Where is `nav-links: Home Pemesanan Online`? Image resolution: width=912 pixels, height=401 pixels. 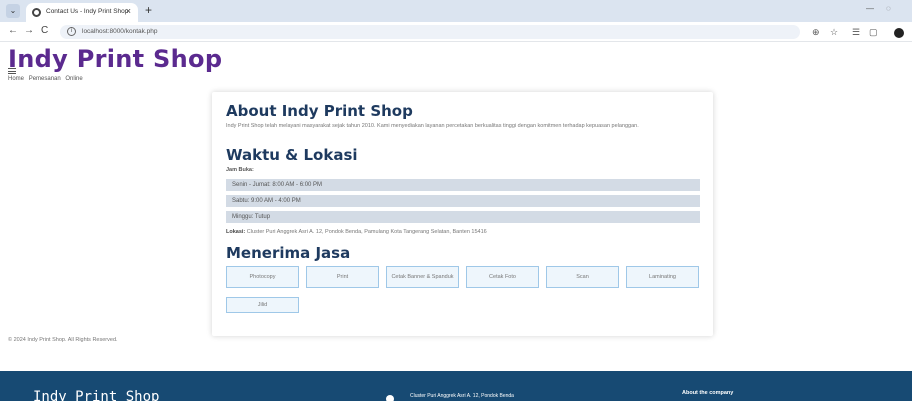 nav-links: Home Pemesanan Online is located at coordinates (47, 79).